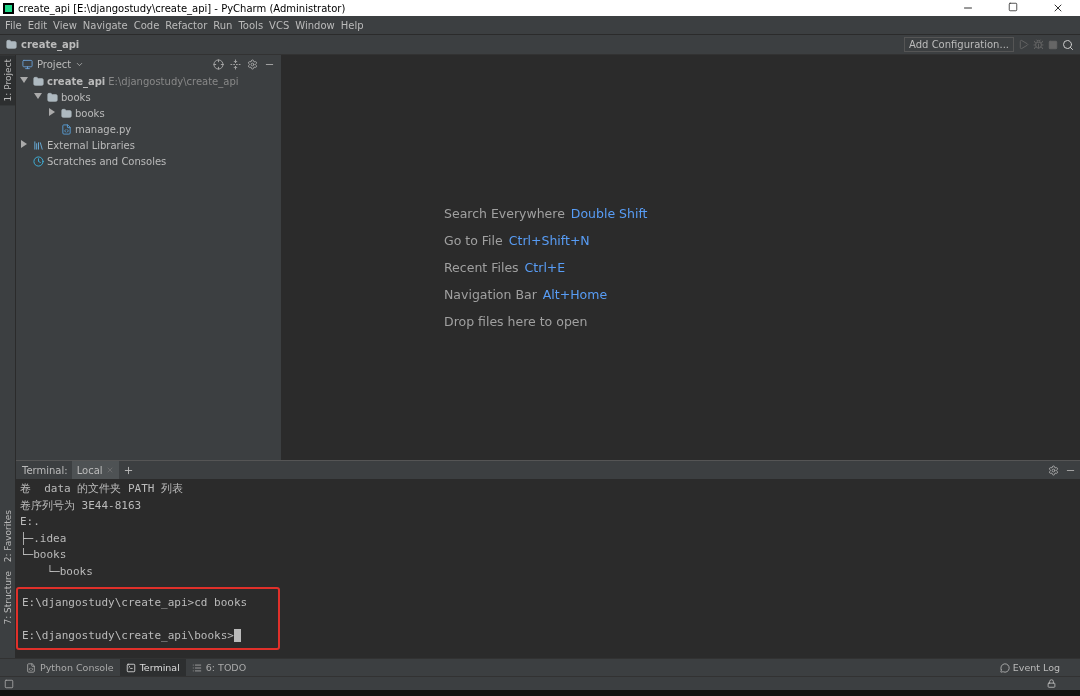 The width and height of the screenshot is (1080, 696). What do you see at coordinates (1036, 667) in the screenshot?
I see `event-log-button: Event Log` at bounding box center [1036, 667].